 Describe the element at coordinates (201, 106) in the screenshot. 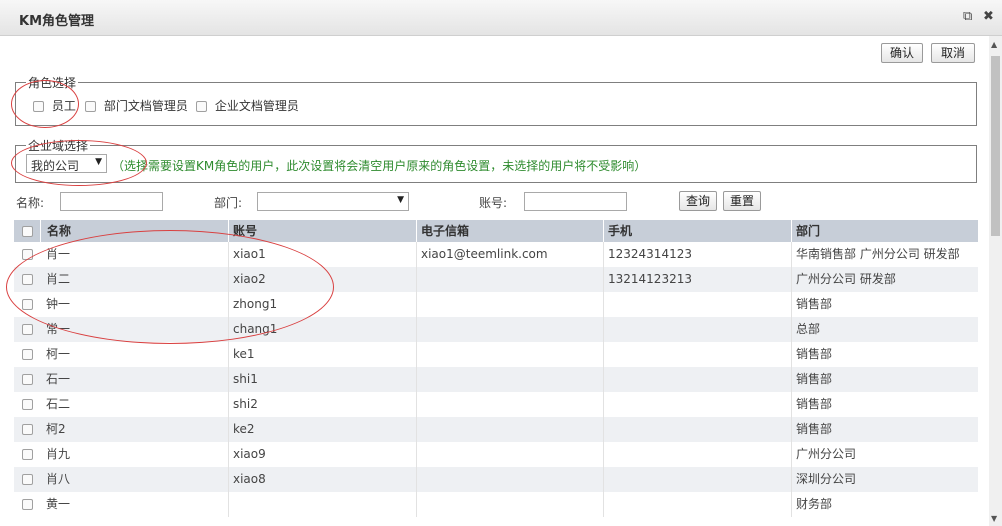

I see `role-ent-doc-admin-checkbox` at that location.